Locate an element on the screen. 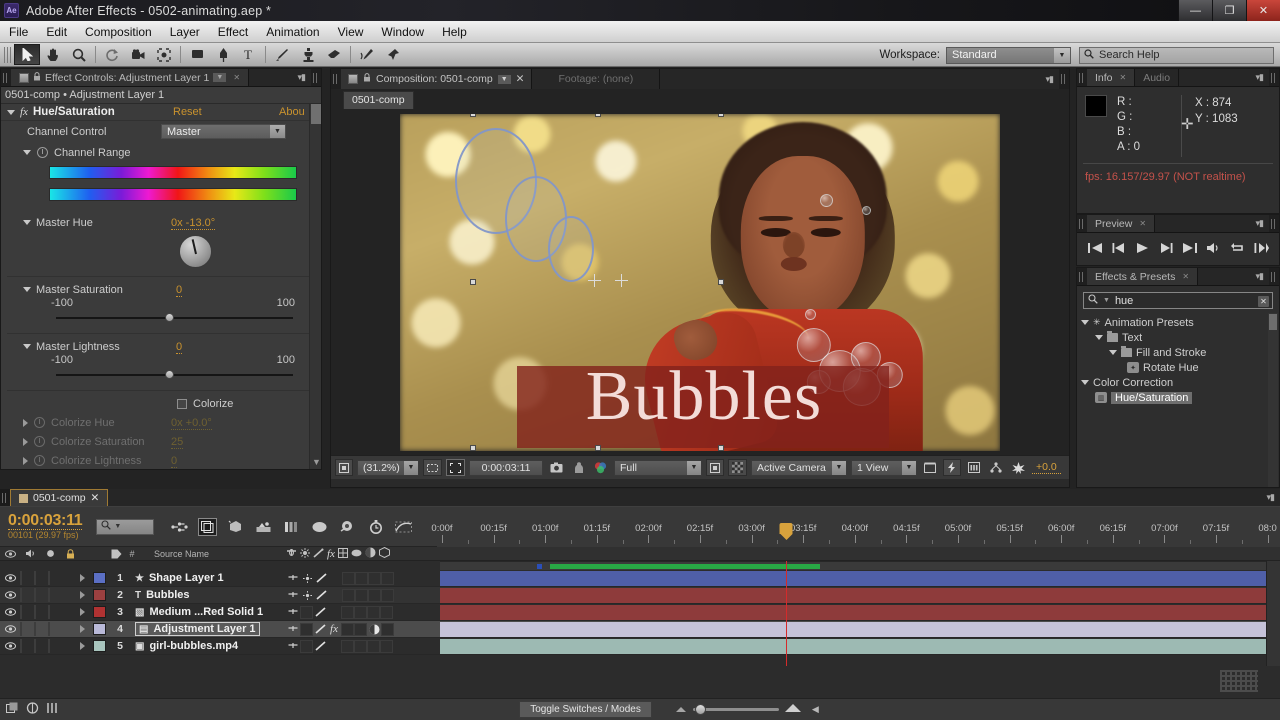 The width and height of the screenshot is (1280, 720). tab-footage: Footage: (none) is located at coordinates (596, 79).